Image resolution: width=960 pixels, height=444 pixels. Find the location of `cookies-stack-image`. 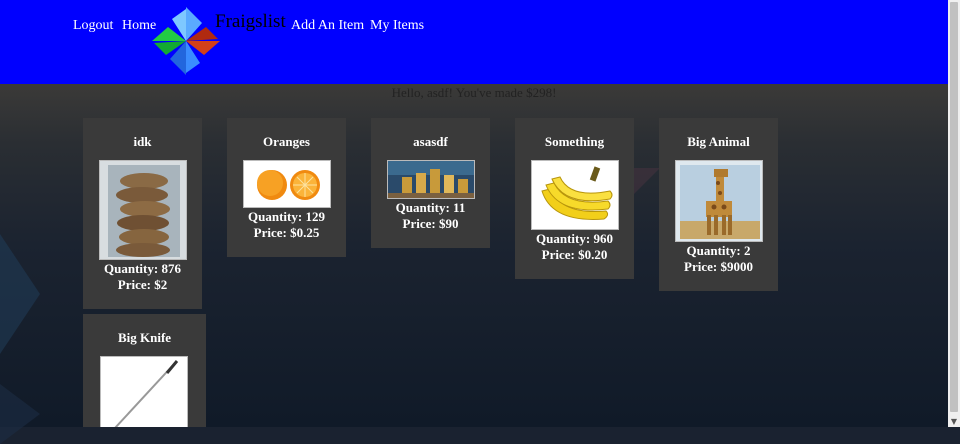

cookies-stack-image is located at coordinates (143, 210).